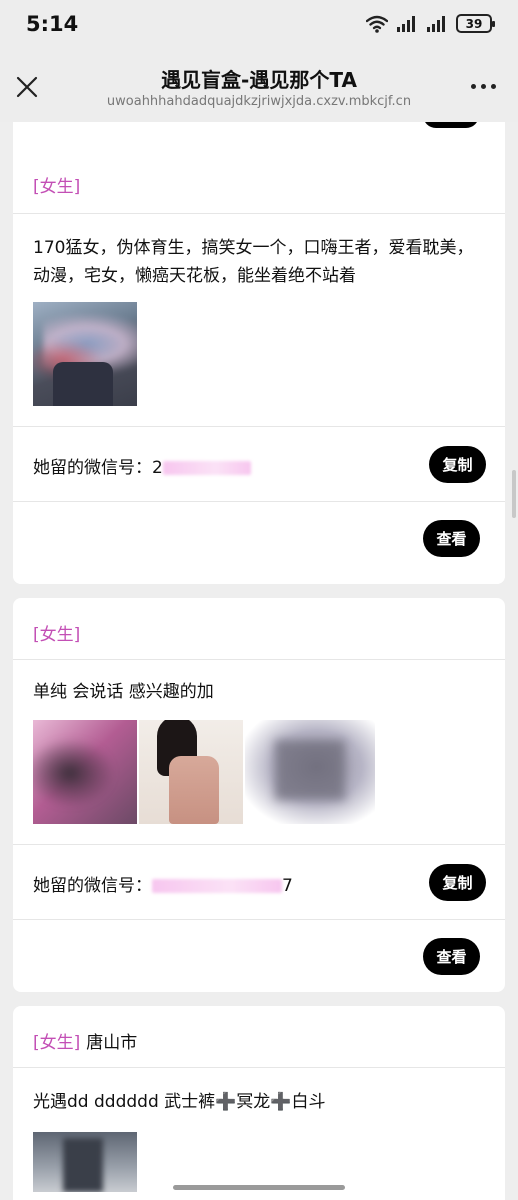 This screenshot has height=1200, width=518. Describe the element at coordinates (377, 24) in the screenshot. I see `wifi-icon` at that location.